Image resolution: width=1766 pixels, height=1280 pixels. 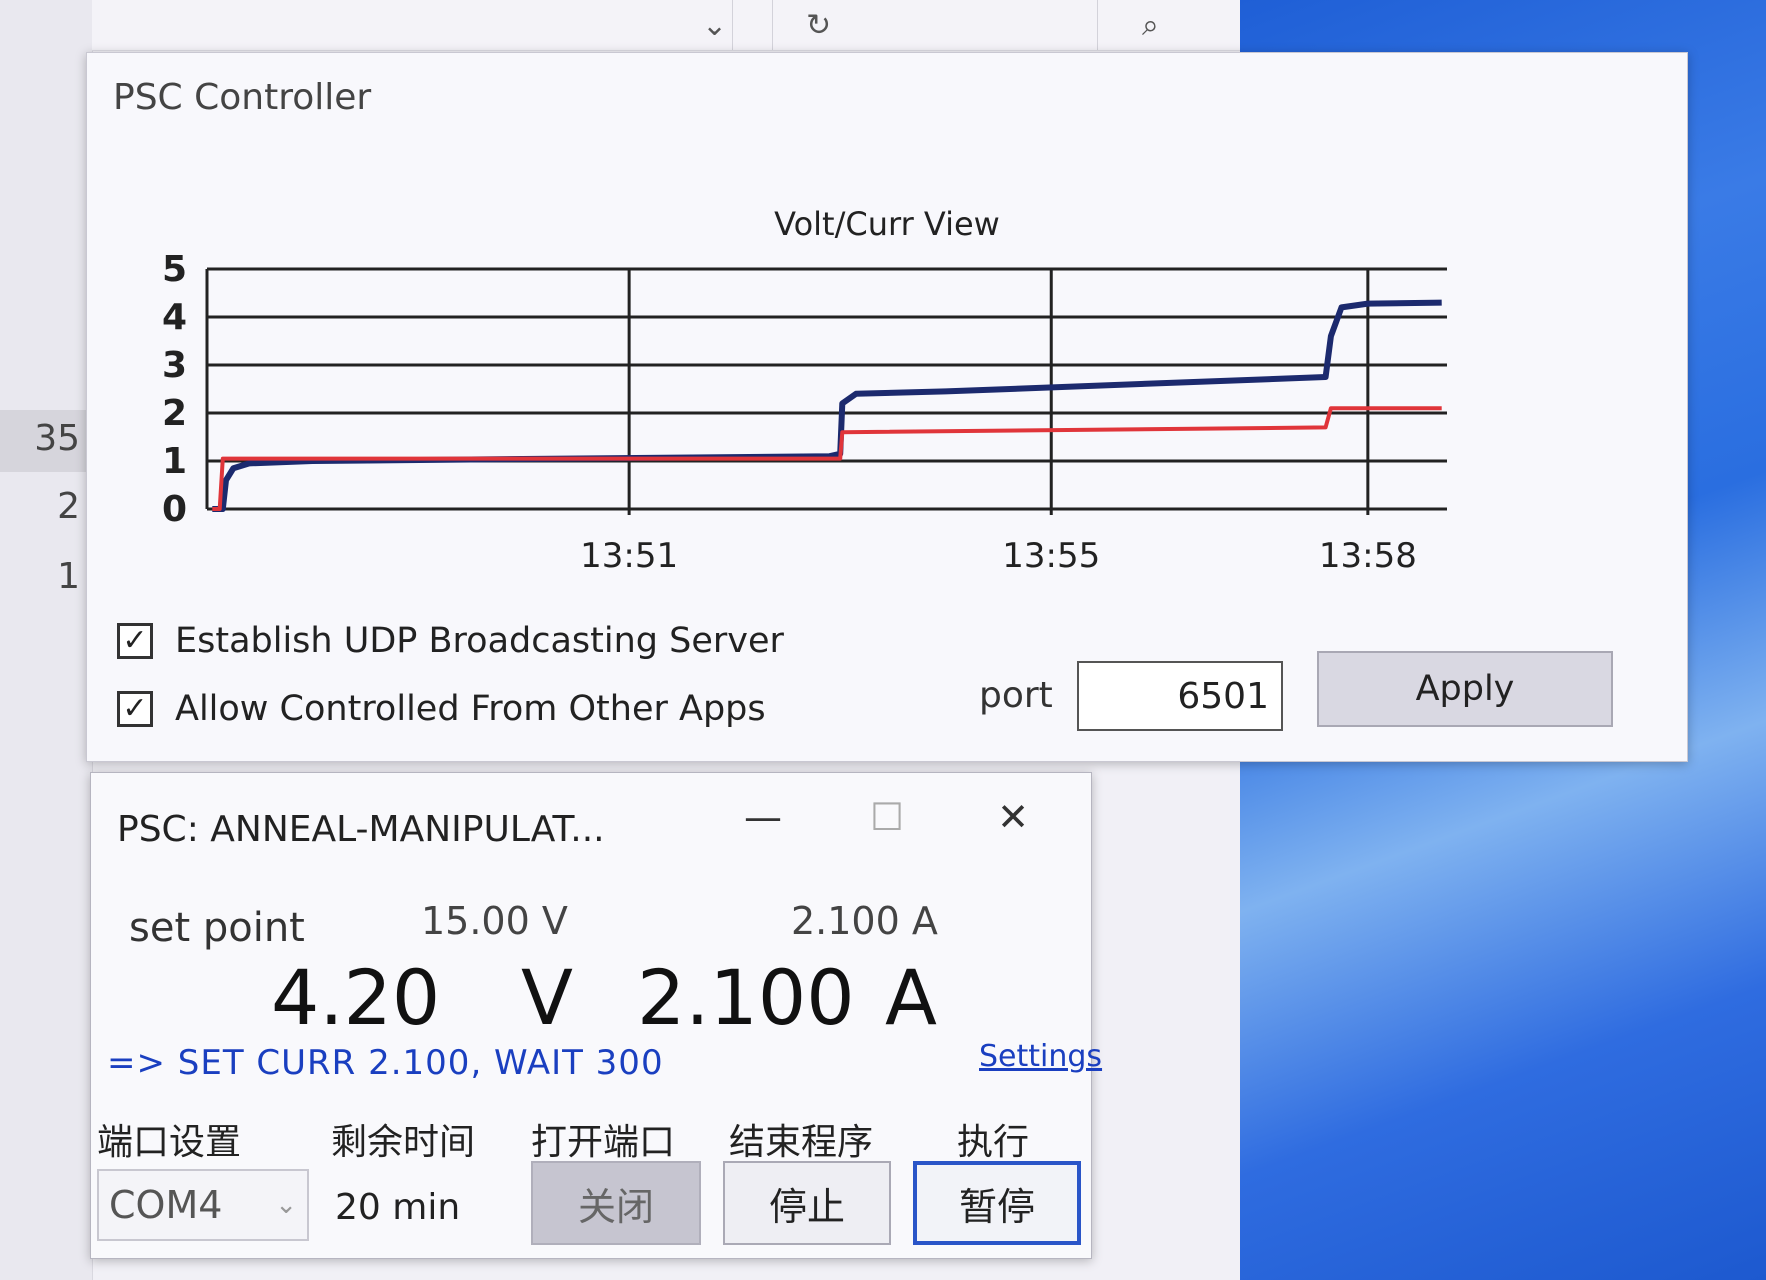 What do you see at coordinates (174, 317) in the screenshot?
I see `y-tick-label: 4` at bounding box center [174, 317].